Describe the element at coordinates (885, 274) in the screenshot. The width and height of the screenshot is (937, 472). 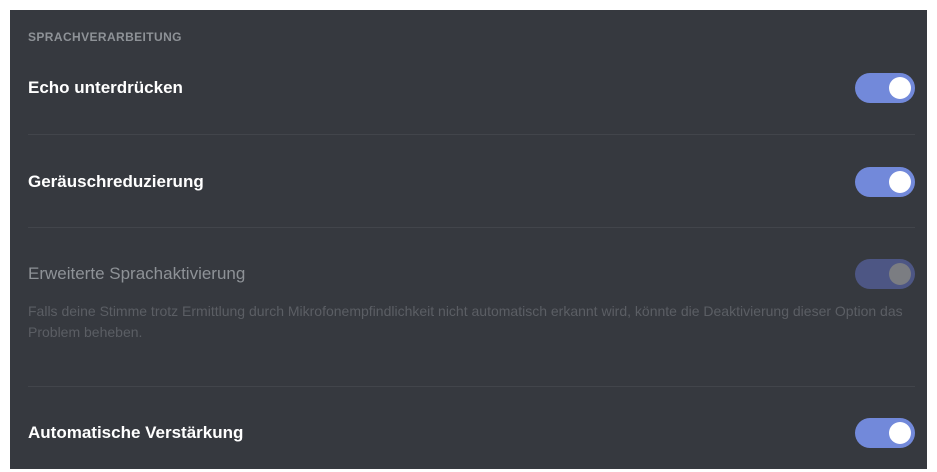
I see `advanced-voice-activity-toggle` at that location.